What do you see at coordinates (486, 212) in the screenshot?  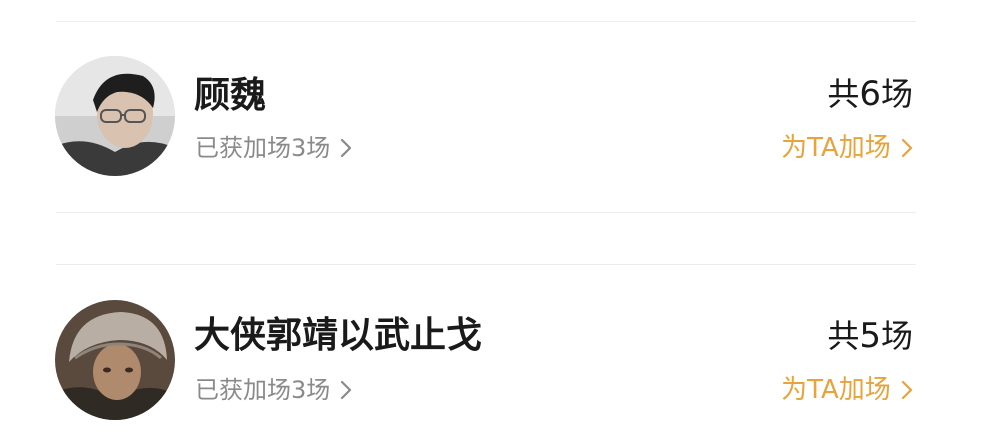 I see `row-divider` at bounding box center [486, 212].